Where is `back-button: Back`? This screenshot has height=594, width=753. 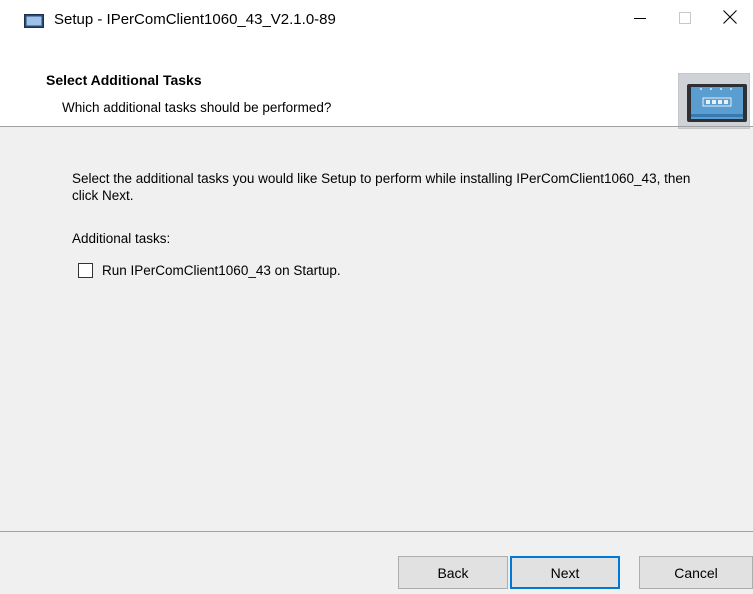
back-button: Back is located at coordinates (453, 572).